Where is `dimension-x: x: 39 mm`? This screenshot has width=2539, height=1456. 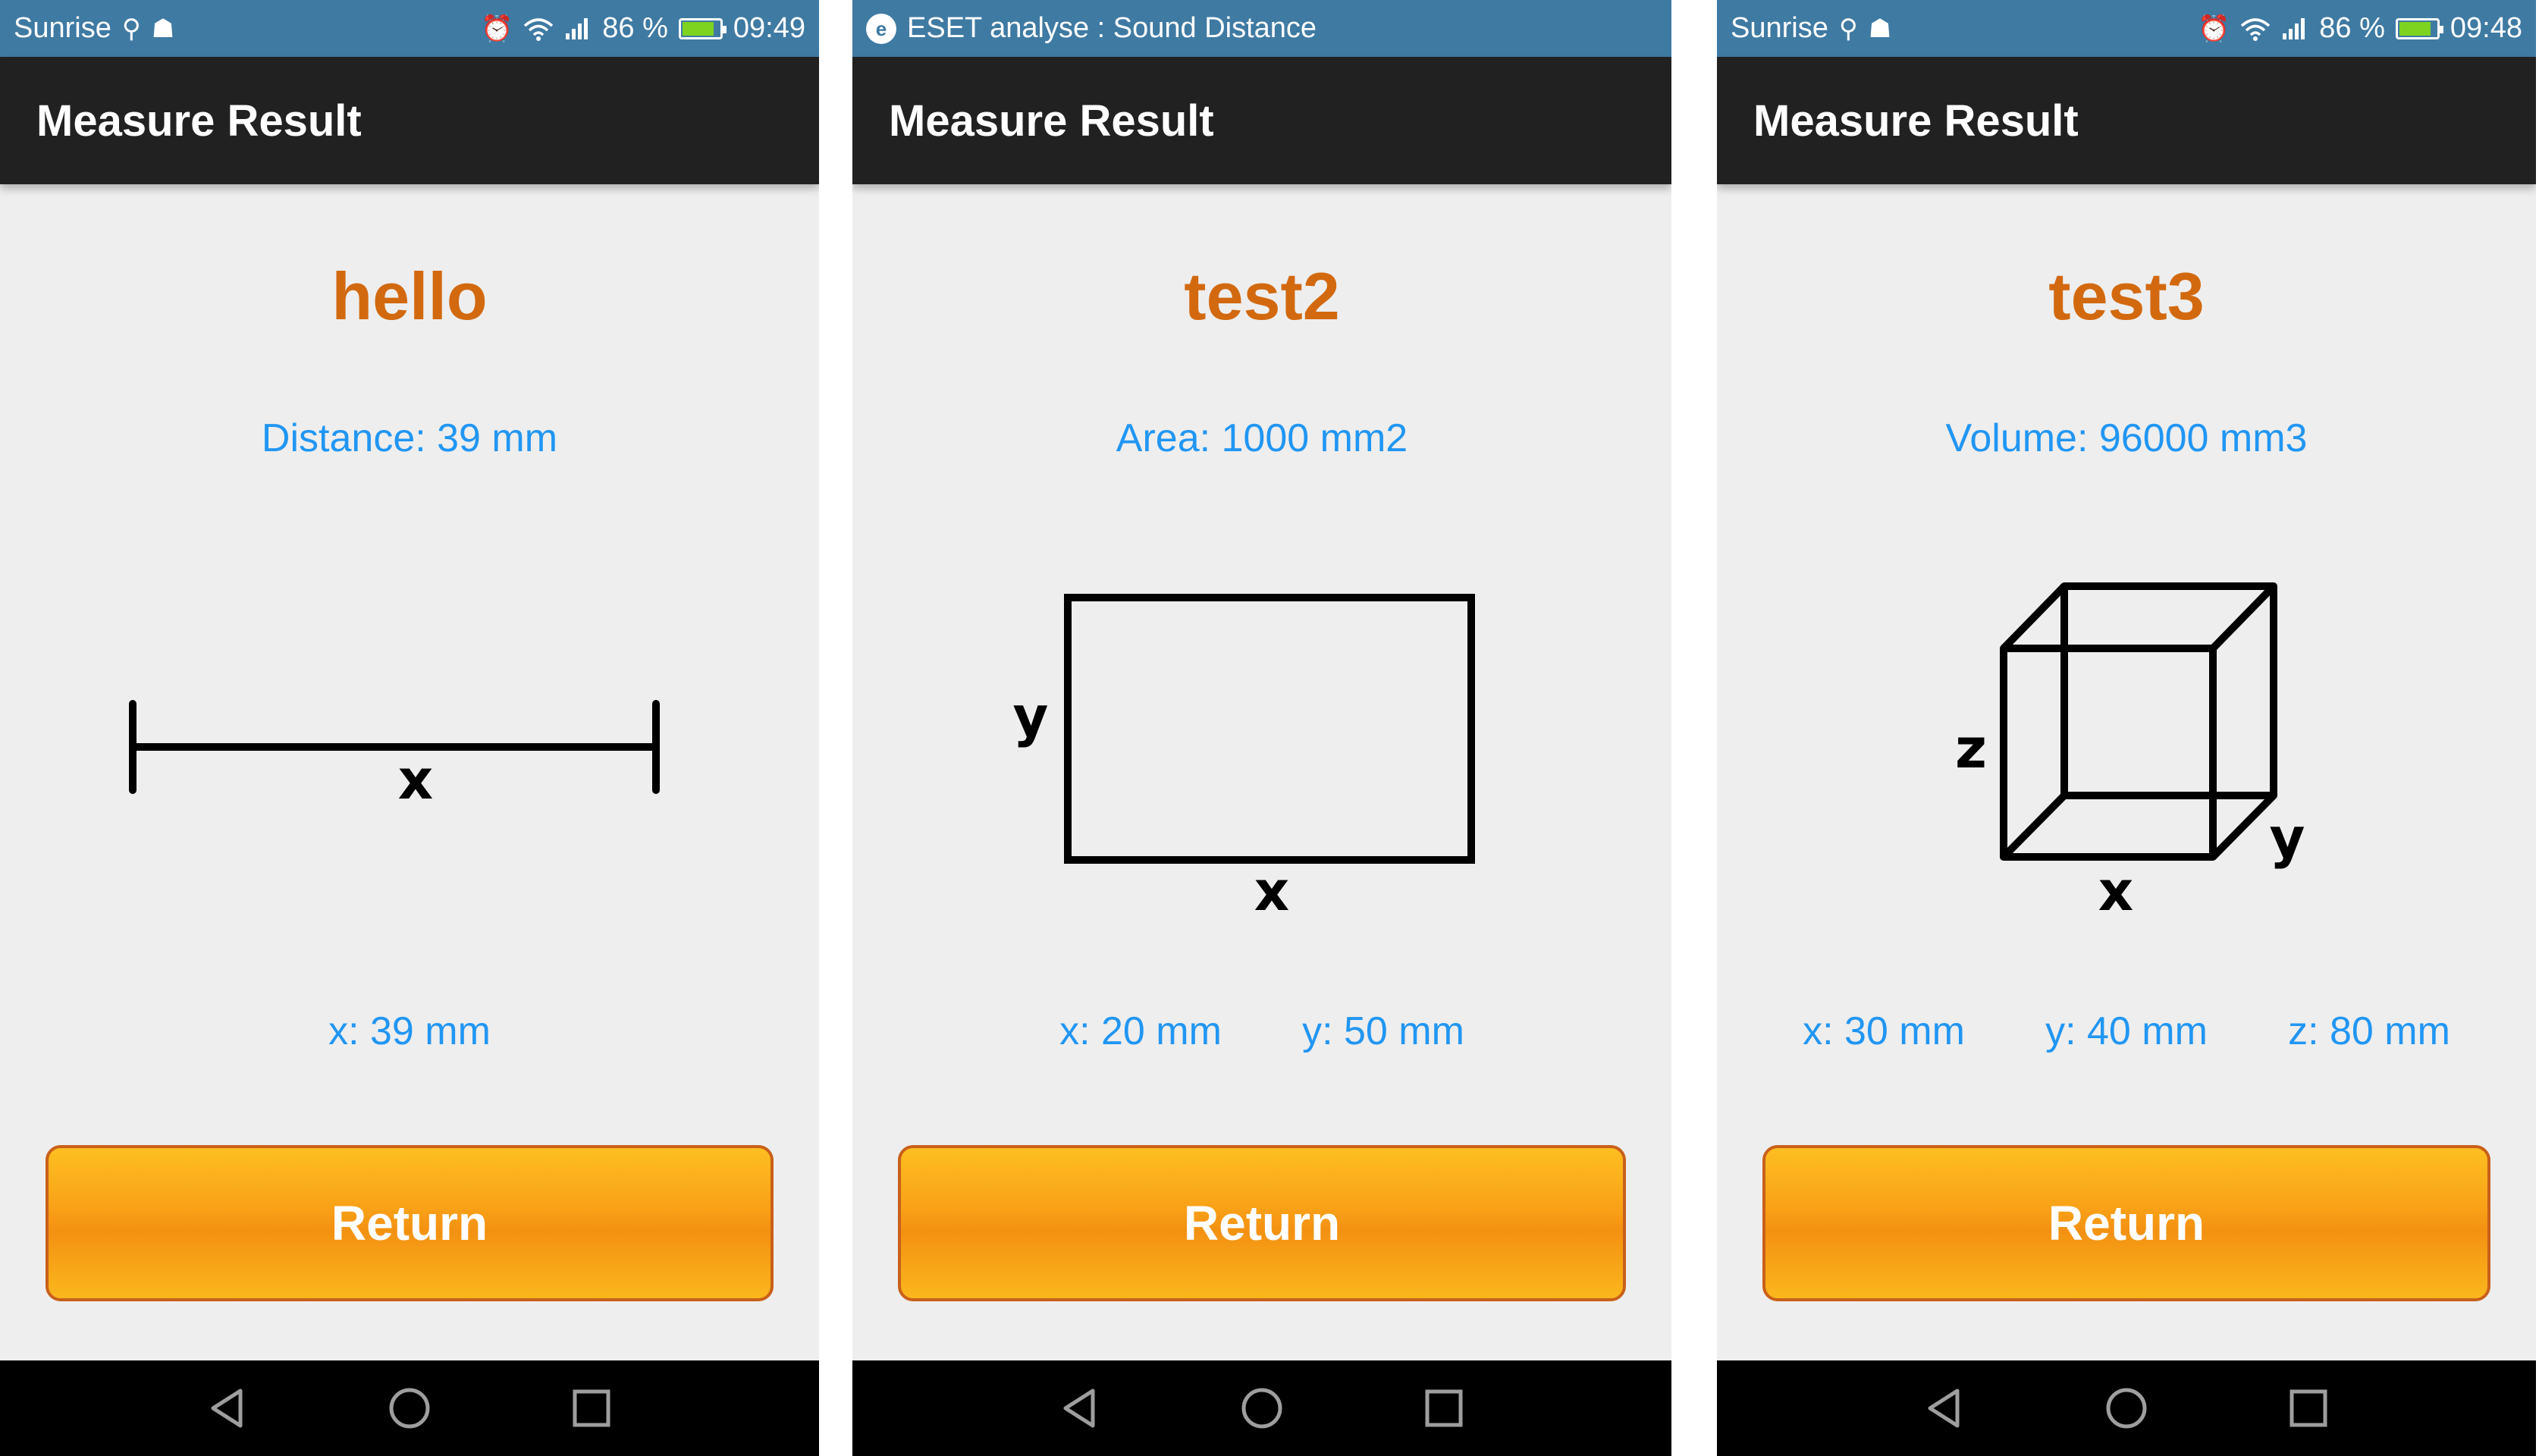
dimension-x: x: 39 mm is located at coordinates (410, 1031).